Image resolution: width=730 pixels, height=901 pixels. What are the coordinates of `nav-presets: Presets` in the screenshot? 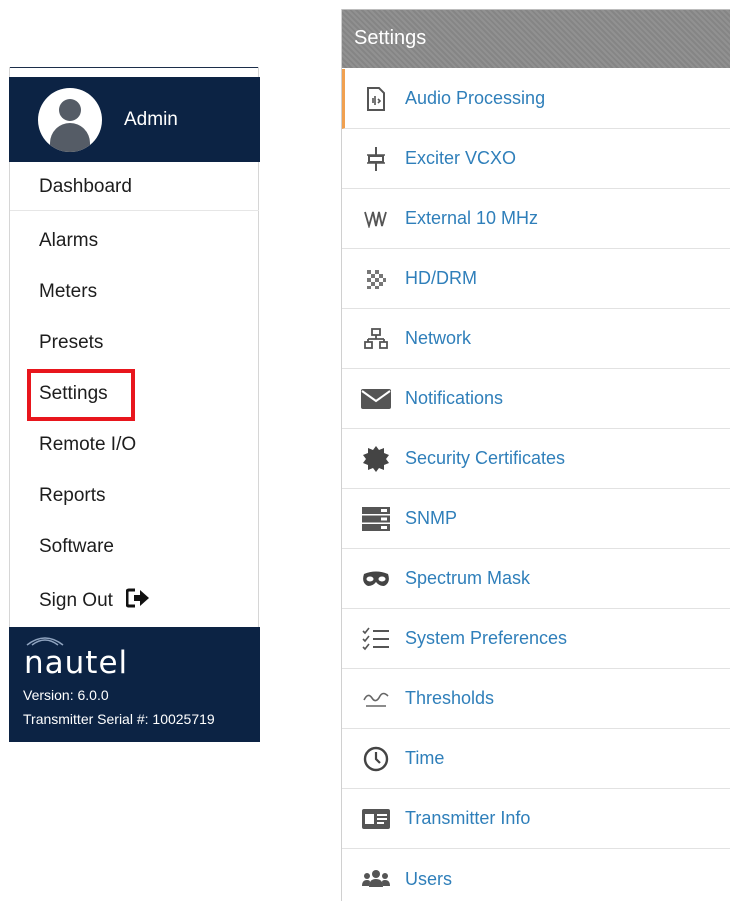 It's located at (134, 343).